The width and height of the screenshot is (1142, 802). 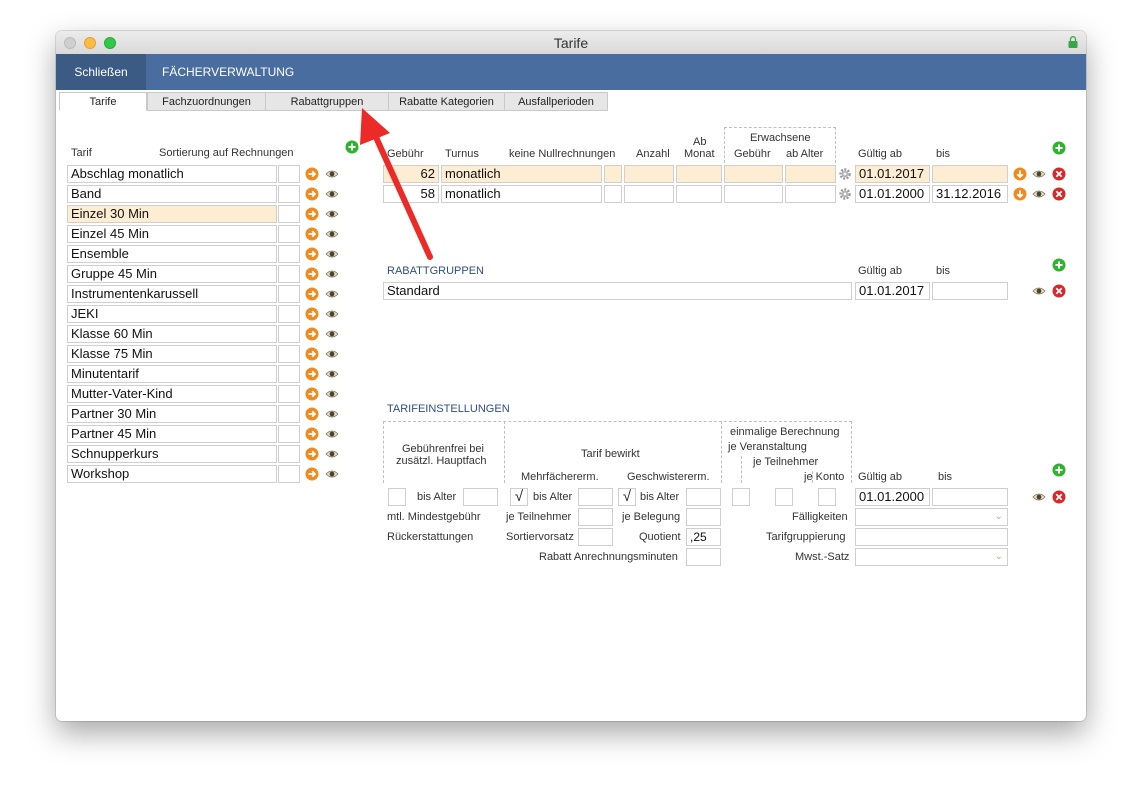 What do you see at coordinates (703, 557) in the screenshot?
I see `rabatt-anrechnungsminuten-field` at bounding box center [703, 557].